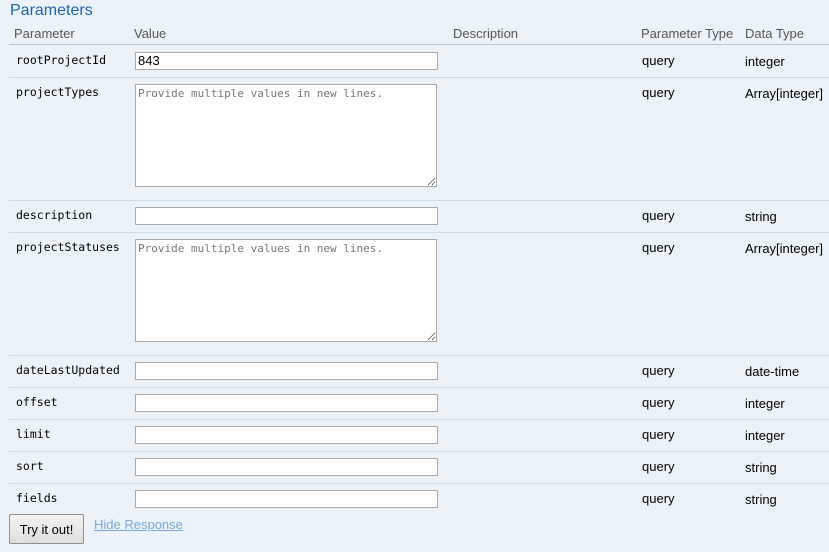  Describe the element at coordinates (54, 215) in the screenshot. I see `param-name: description` at that location.